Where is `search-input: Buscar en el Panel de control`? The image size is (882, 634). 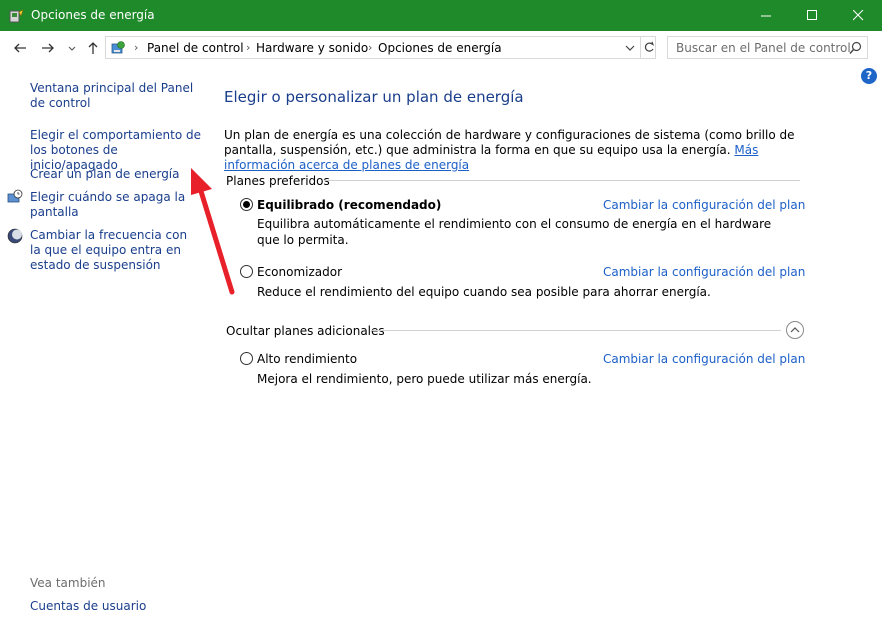 search-input: Buscar en el Panel de control is located at coordinates (763, 48).